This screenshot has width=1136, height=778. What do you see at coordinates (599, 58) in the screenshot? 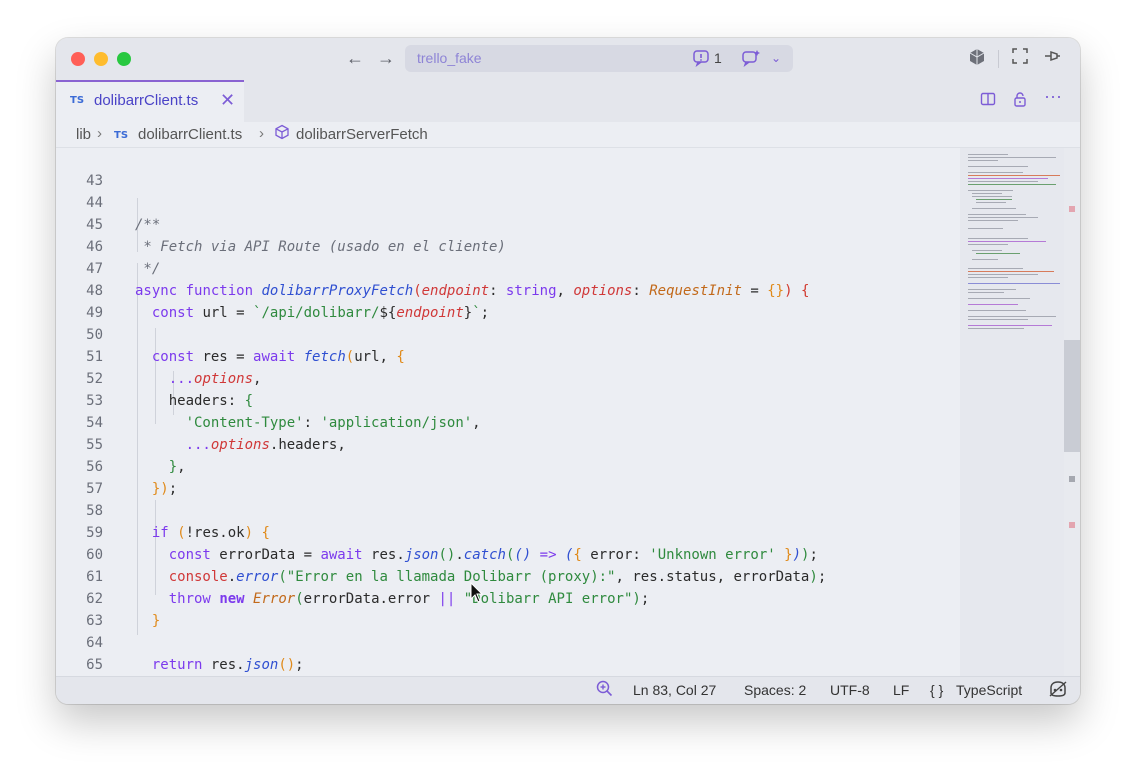
I see `command-center: trello_fake 1 ⌄` at bounding box center [599, 58].